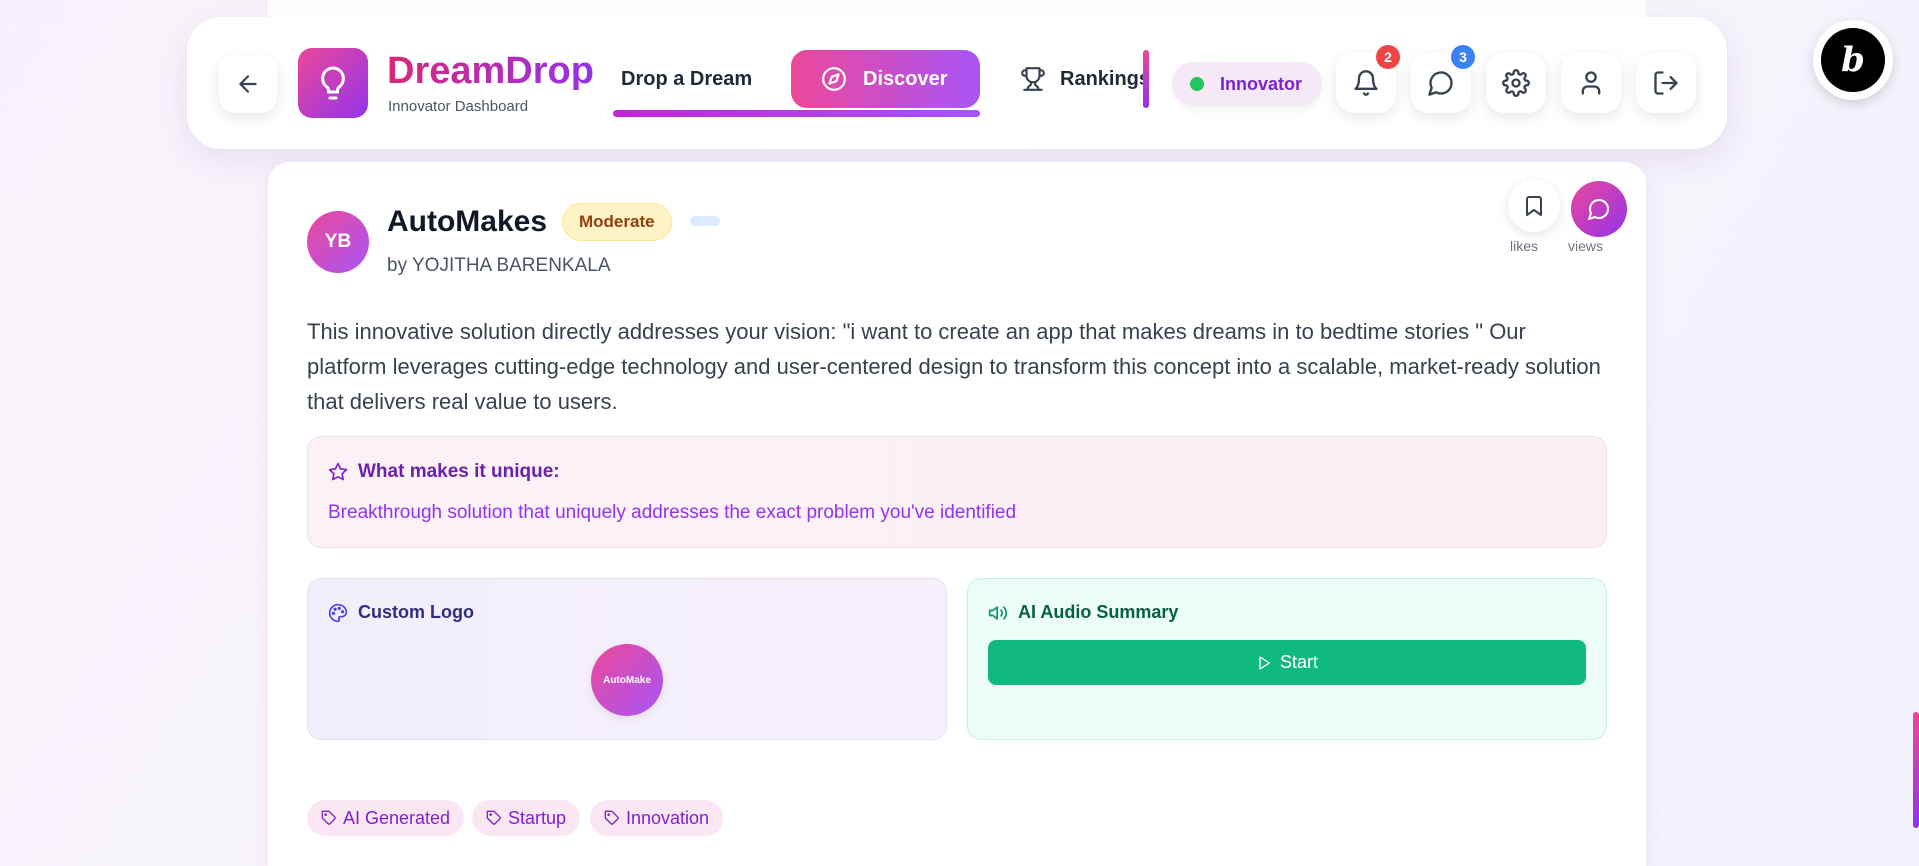  Describe the element at coordinates (1264, 663) in the screenshot. I see `play-icon` at that location.